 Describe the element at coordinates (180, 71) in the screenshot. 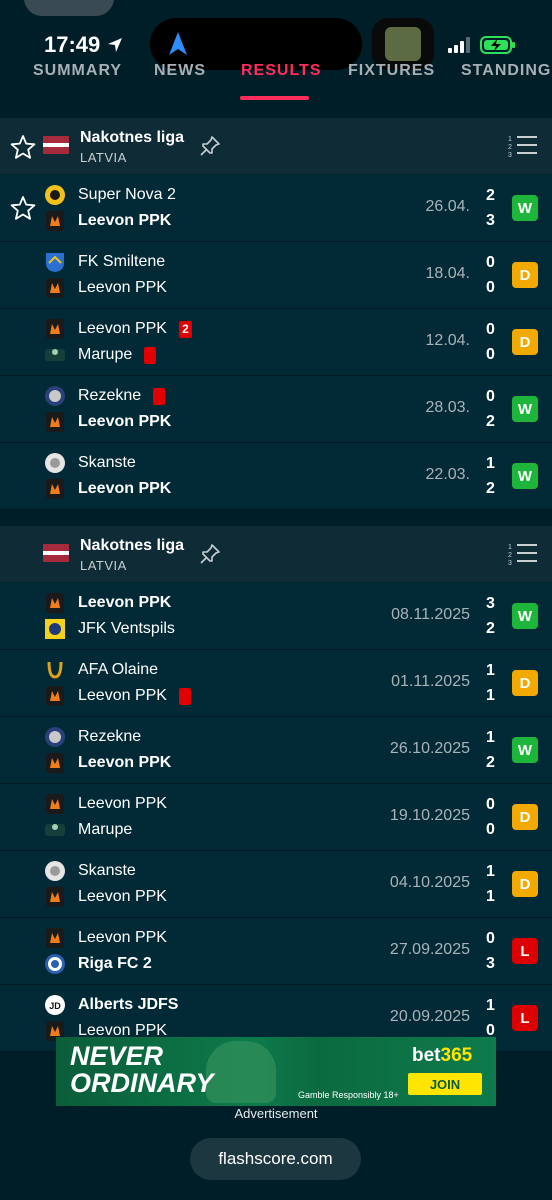

I see `tab-news: NEWS` at that location.